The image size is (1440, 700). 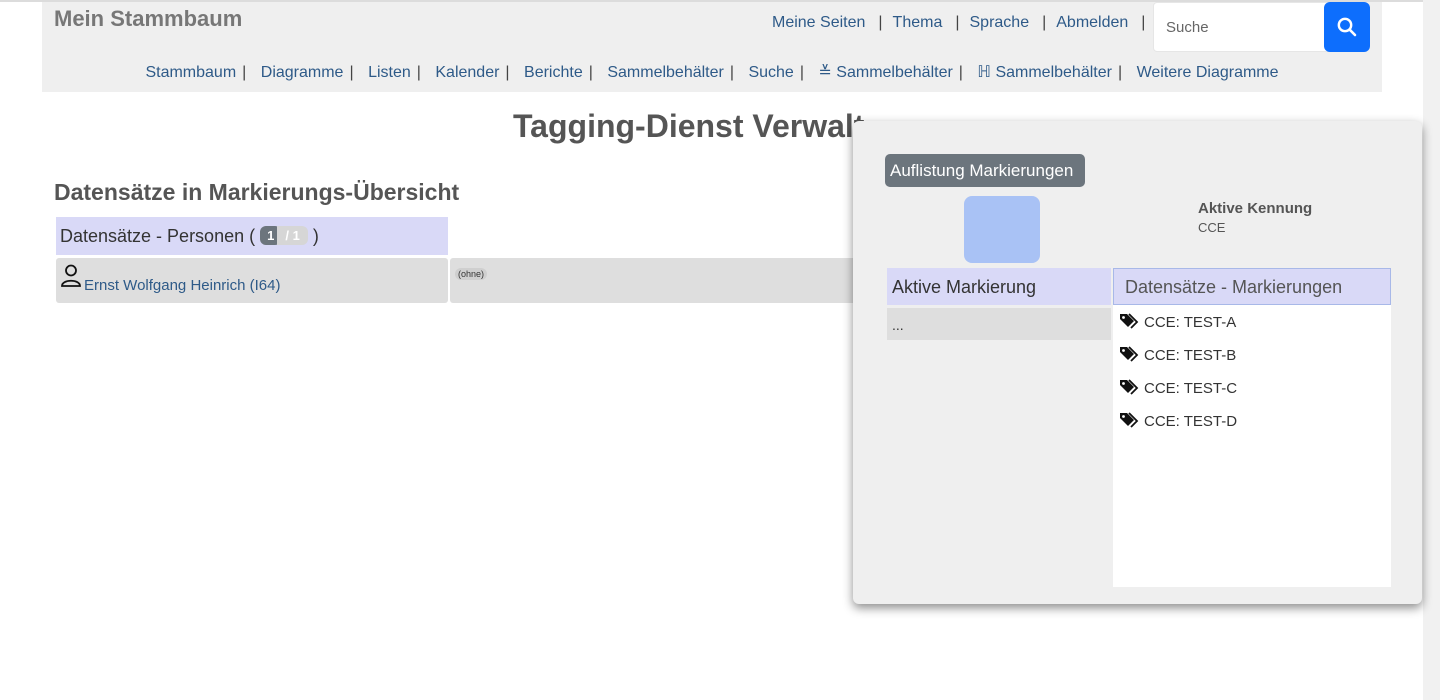 I want to click on menu-sprache: Sprache, so click(x=1000, y=23).